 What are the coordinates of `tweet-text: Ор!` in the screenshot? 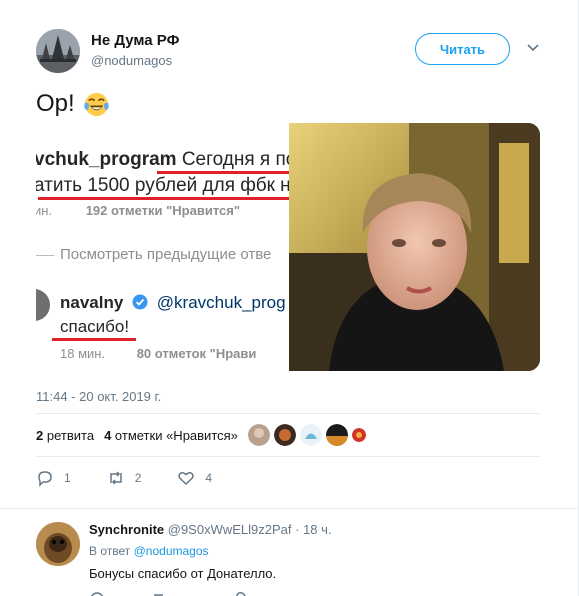 It's located at (73, 104).